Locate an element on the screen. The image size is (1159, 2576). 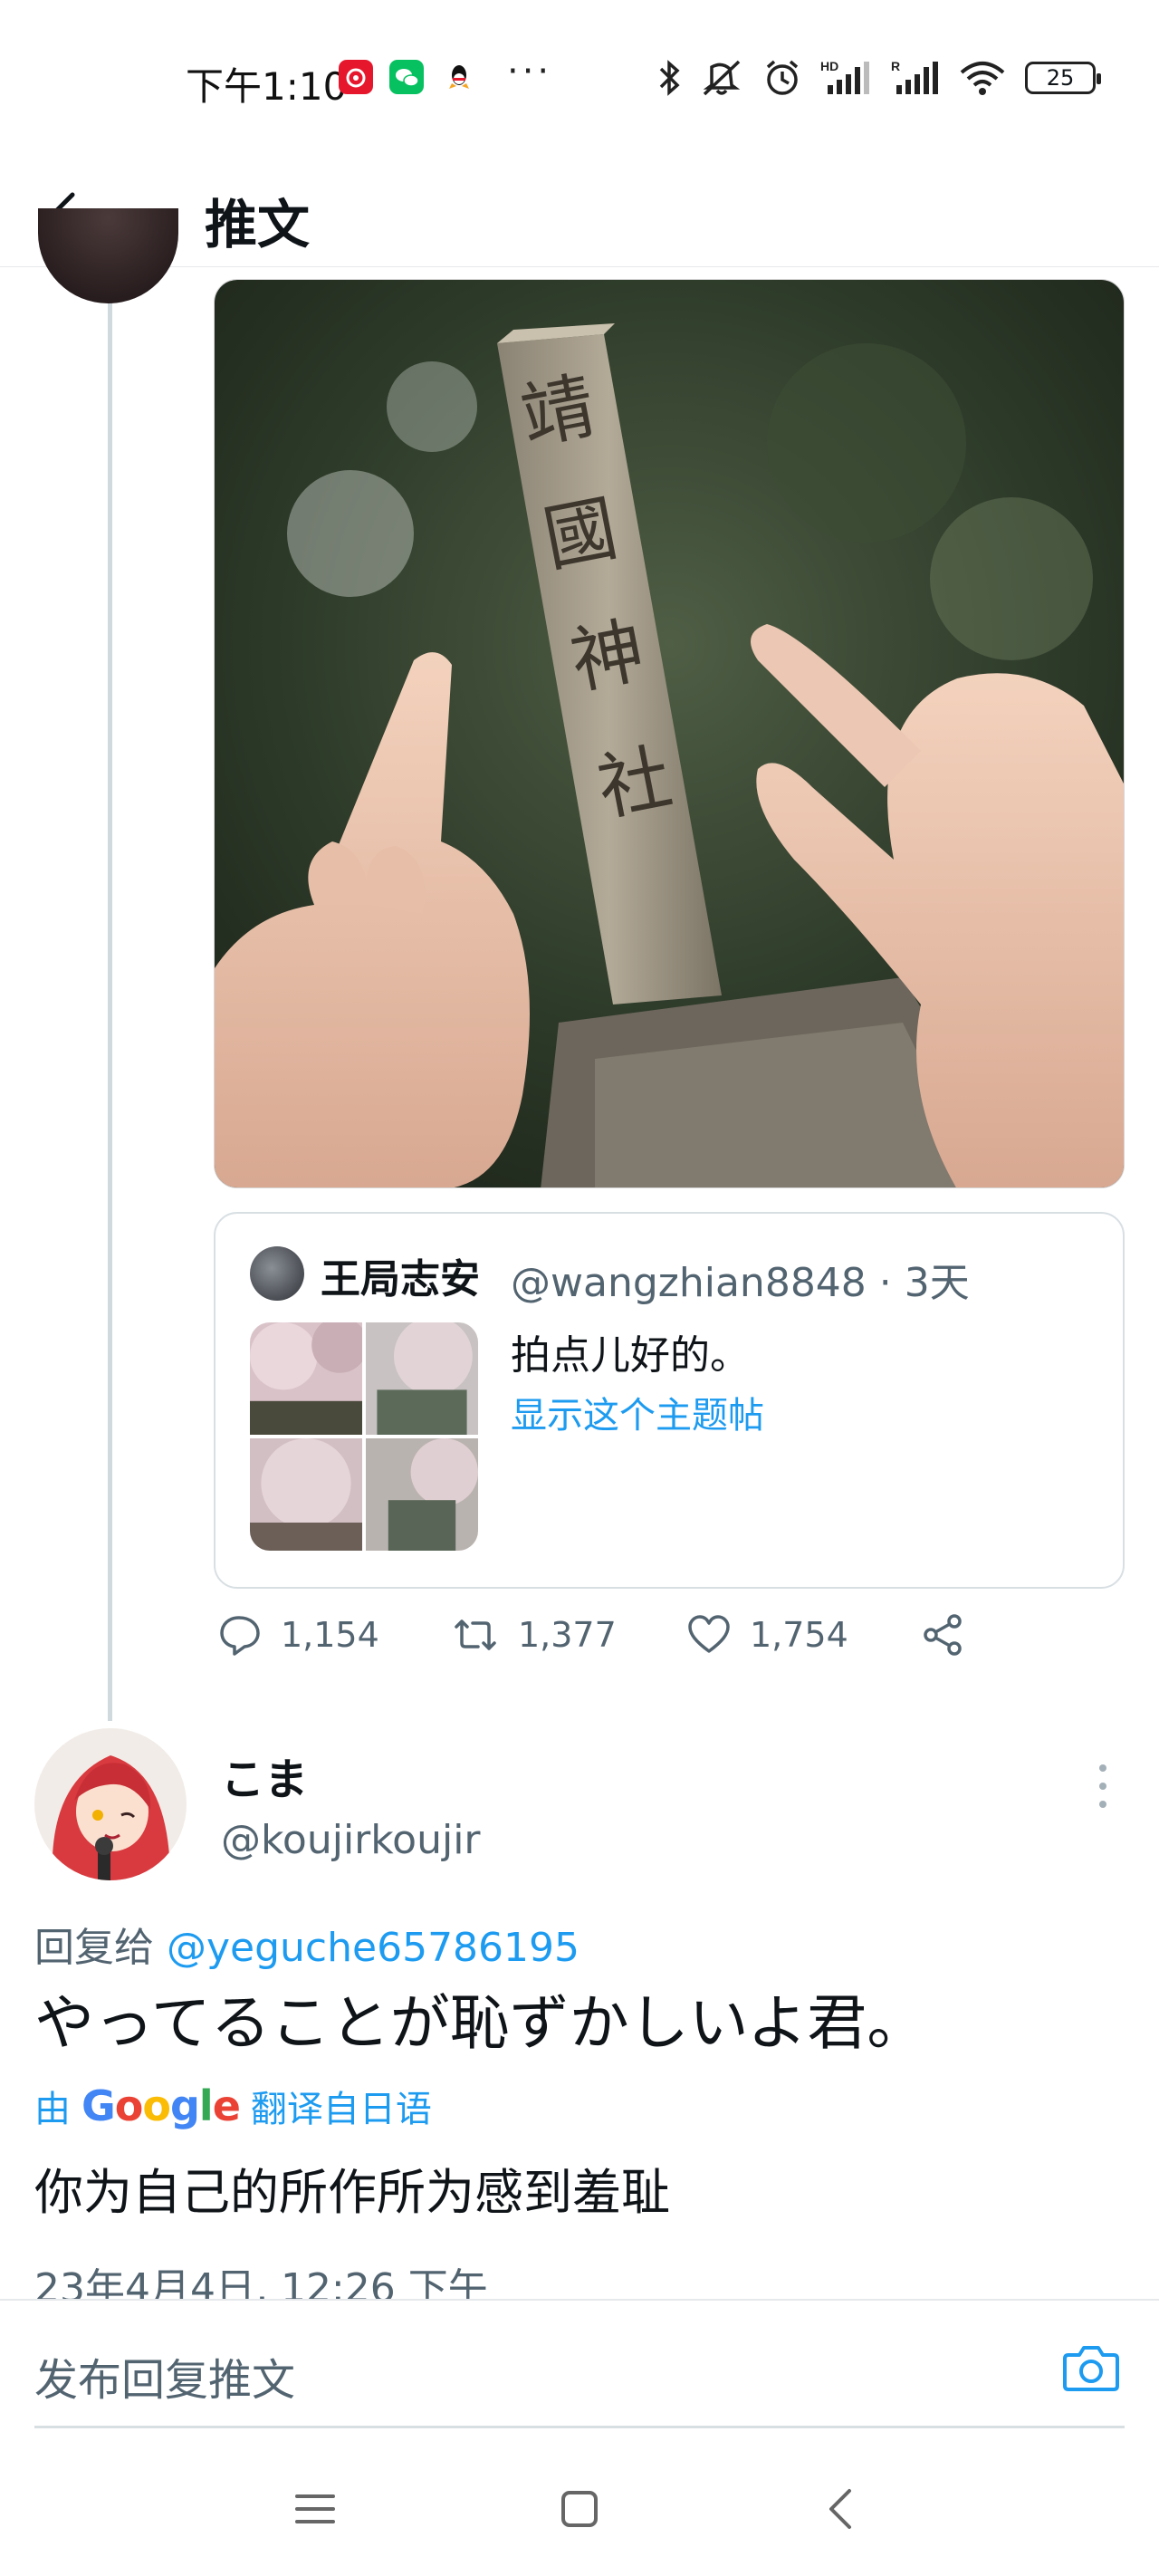
mute-icon is located at coordinates (722, 78).